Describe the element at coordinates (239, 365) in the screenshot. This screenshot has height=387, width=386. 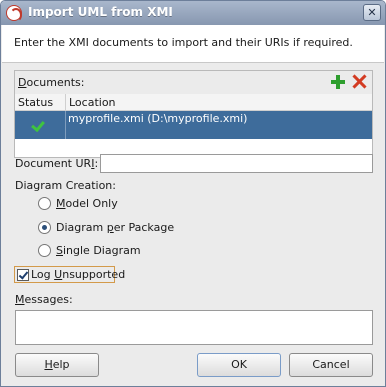
I see `ok-button: OK` at that location.